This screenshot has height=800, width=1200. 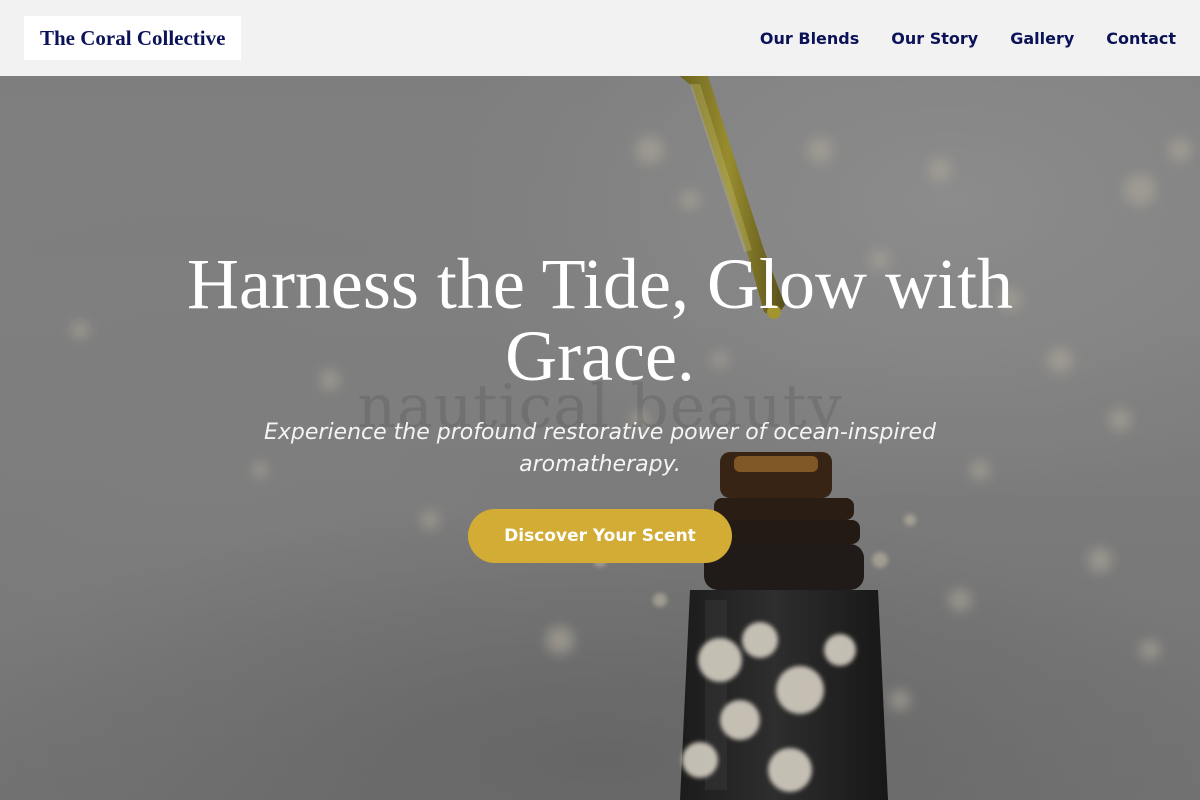 What do you see at coordinates (600, 320) in the screenshot?
I see `hero-title: Harness the Tide, Glow with Grace.` at bounding box center [600, 320].